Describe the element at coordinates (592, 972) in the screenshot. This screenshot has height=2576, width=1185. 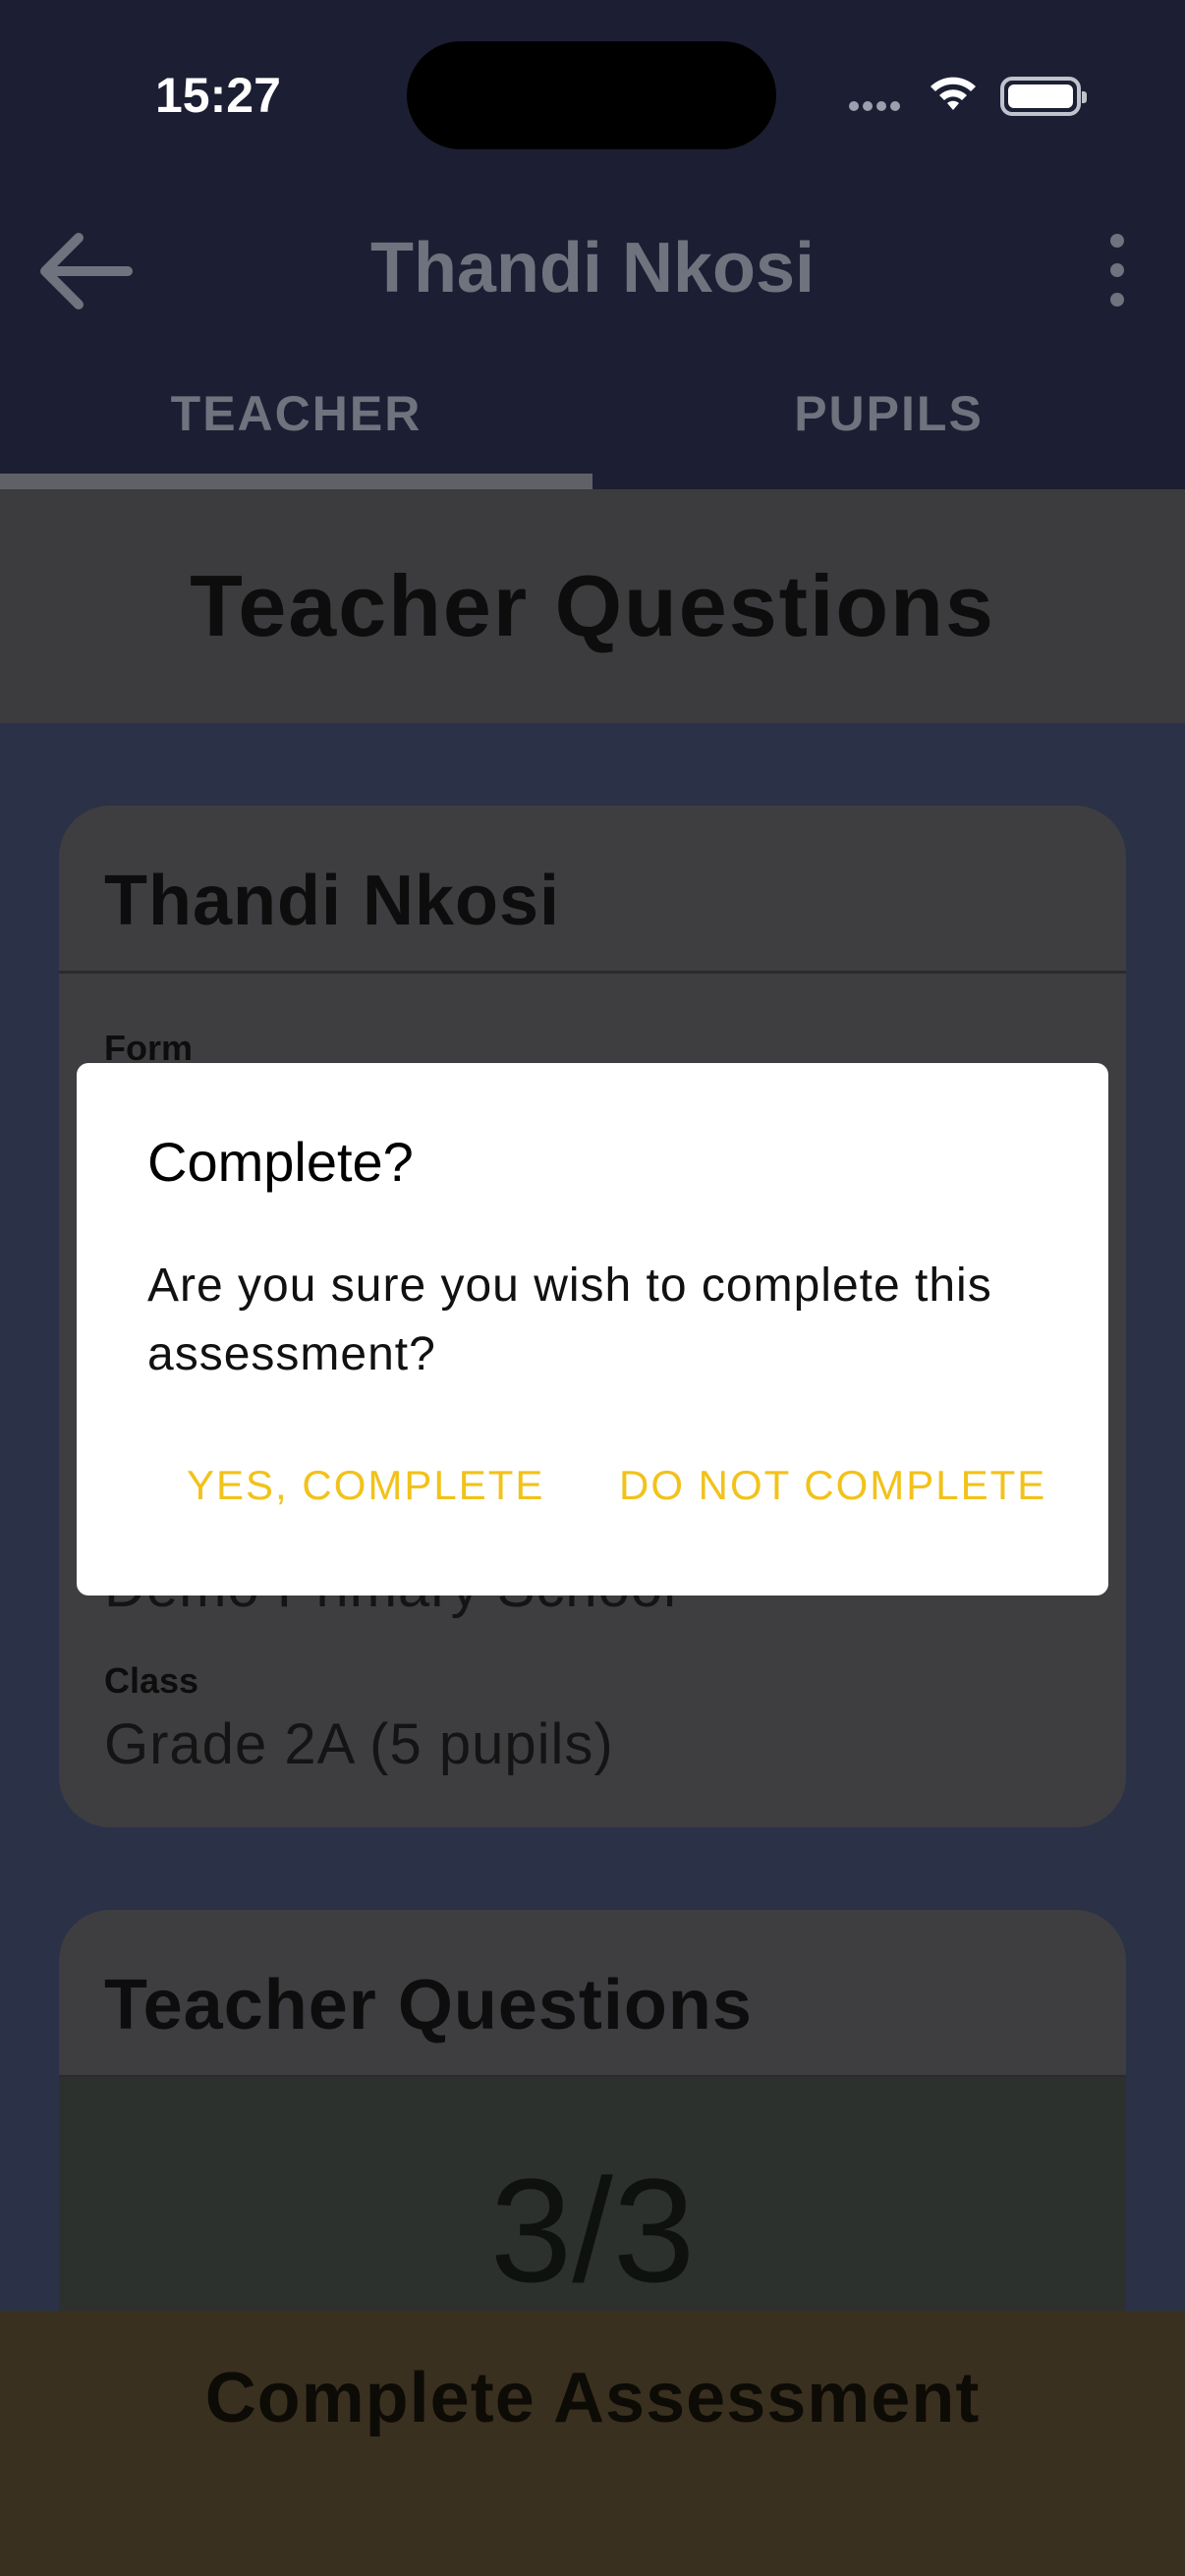
I see `card-divider` at that location.